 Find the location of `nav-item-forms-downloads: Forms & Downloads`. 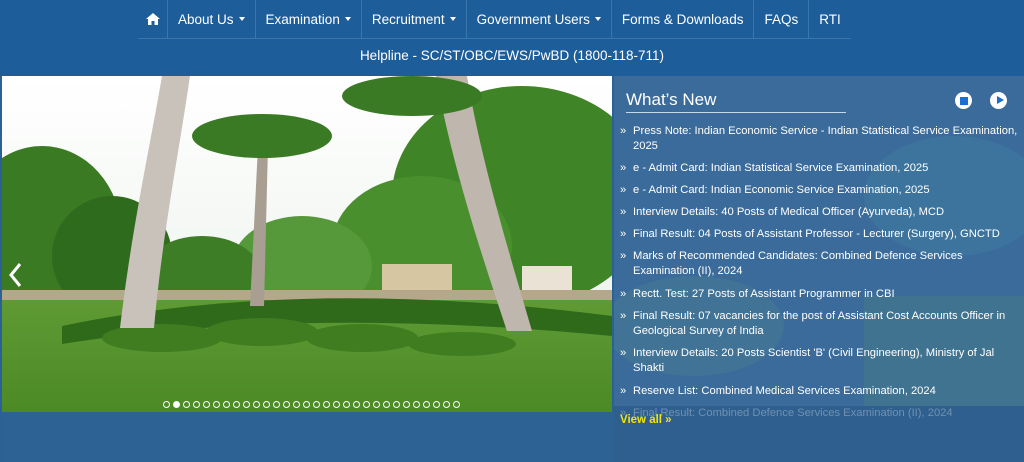

nav-item-forms-downloads: Forms & Downloads is located at coordinates (683, 19).